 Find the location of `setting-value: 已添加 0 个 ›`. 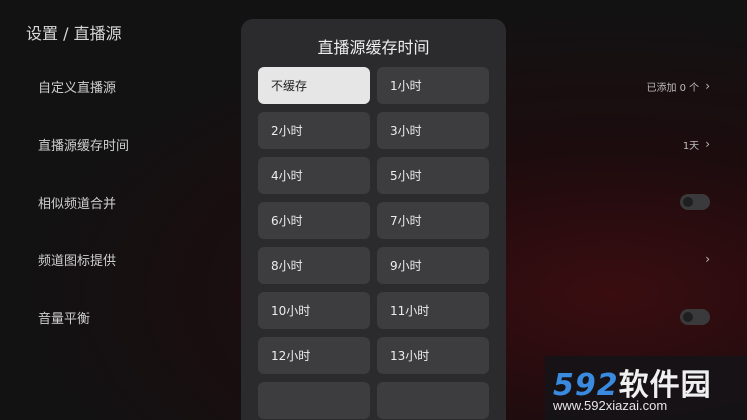

setting-value: 已添加 0 个 › is located at coordinates (678, 86).